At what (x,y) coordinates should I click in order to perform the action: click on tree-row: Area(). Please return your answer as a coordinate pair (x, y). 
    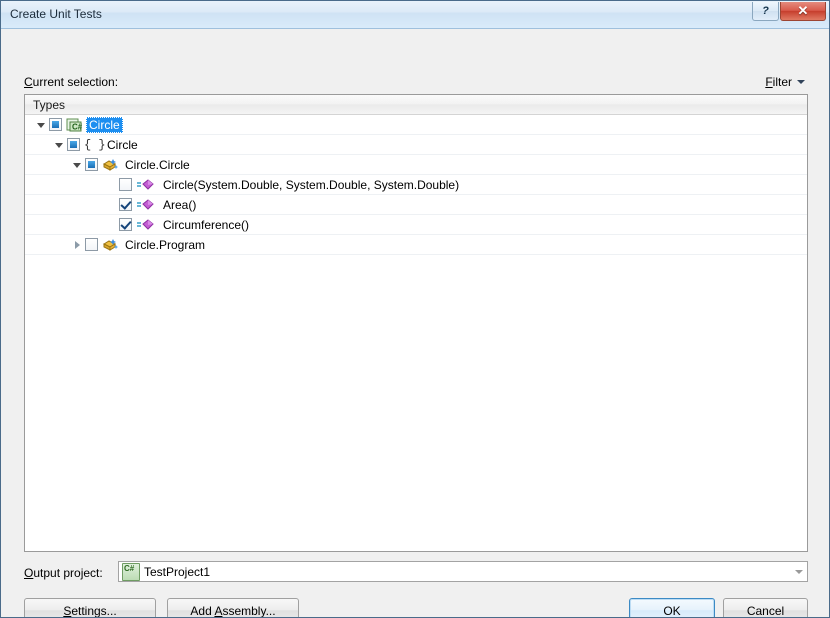
    Looking at the image, I should click on (416, 205).